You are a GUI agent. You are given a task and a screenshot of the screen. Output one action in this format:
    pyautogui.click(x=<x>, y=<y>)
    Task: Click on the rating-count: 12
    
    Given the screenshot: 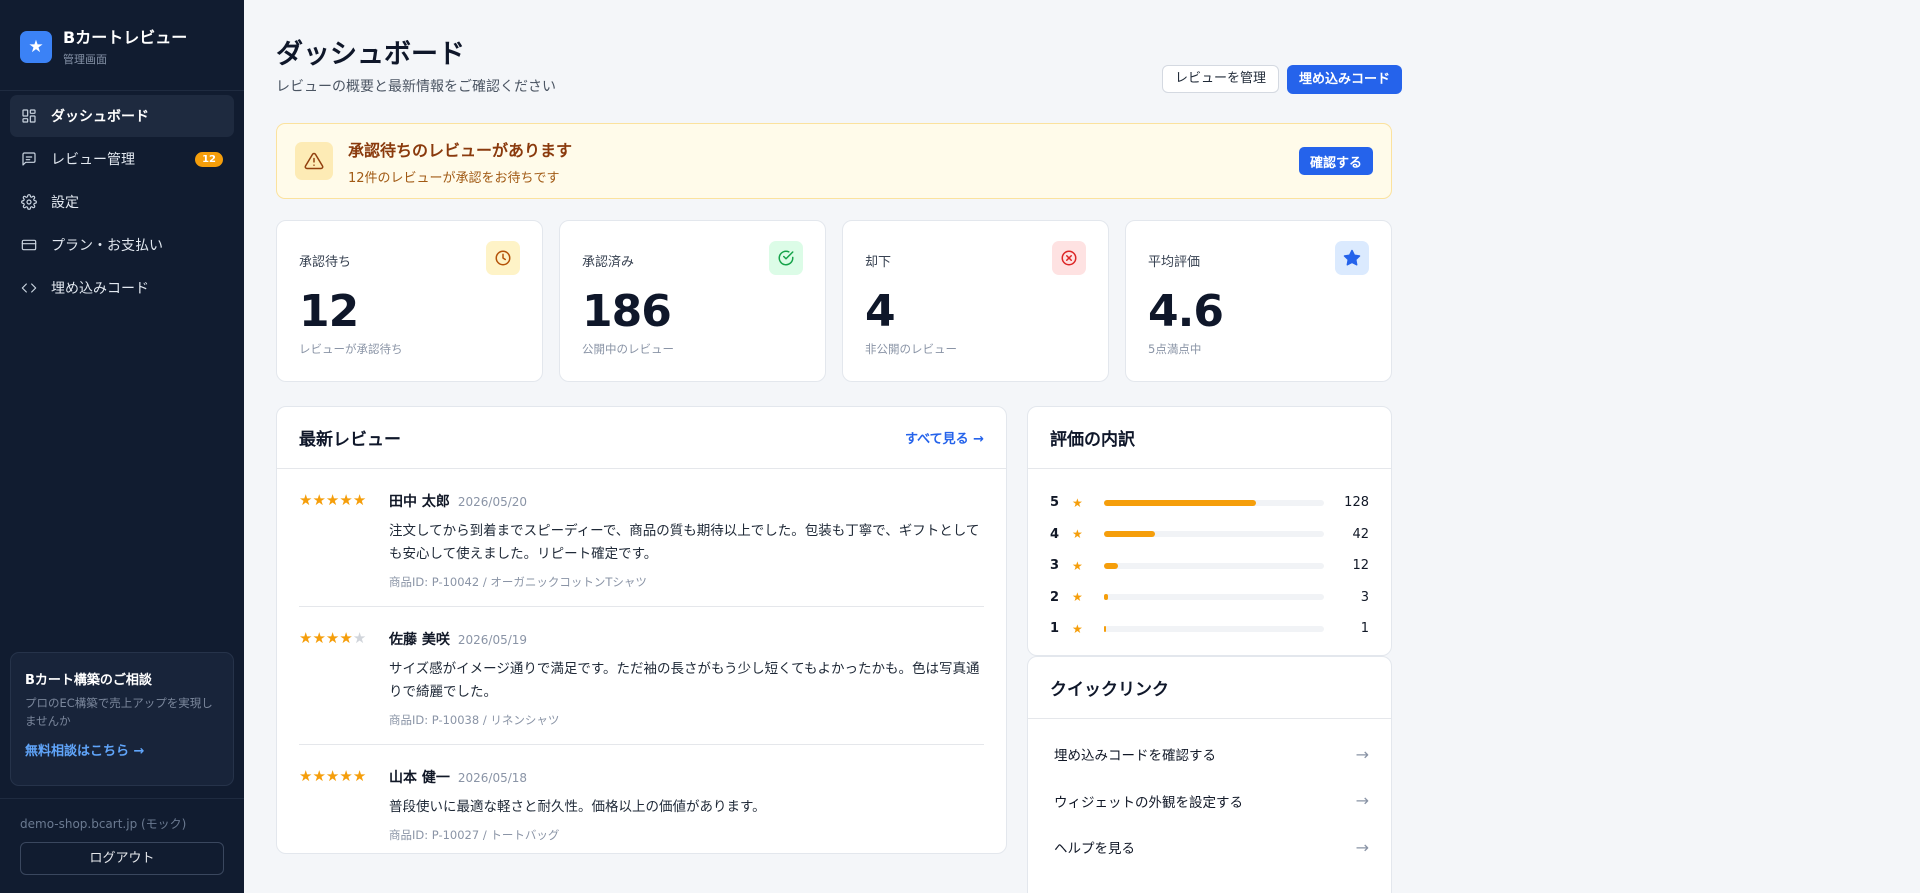 What is the action you would take?
    pyautogui.click(x=1360, y=566)
    